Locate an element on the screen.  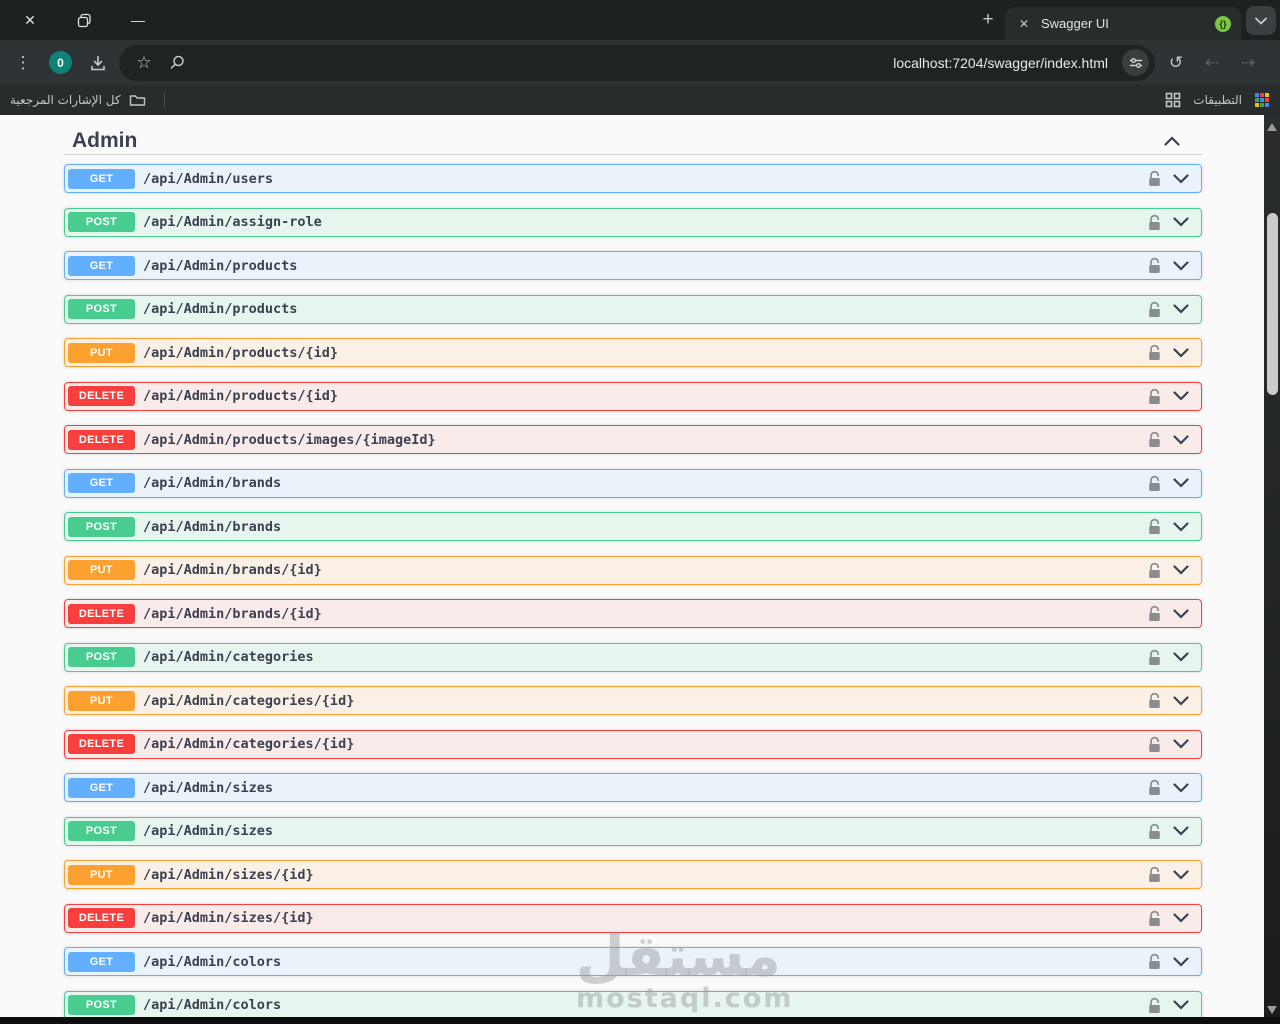
endpoint-row: POST /api/Admin/assign-role is located at coordinates (633, 222).